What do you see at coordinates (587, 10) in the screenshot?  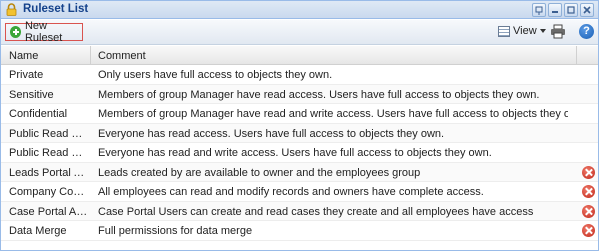 I see `close-icon` at bounding box center [587, 10].